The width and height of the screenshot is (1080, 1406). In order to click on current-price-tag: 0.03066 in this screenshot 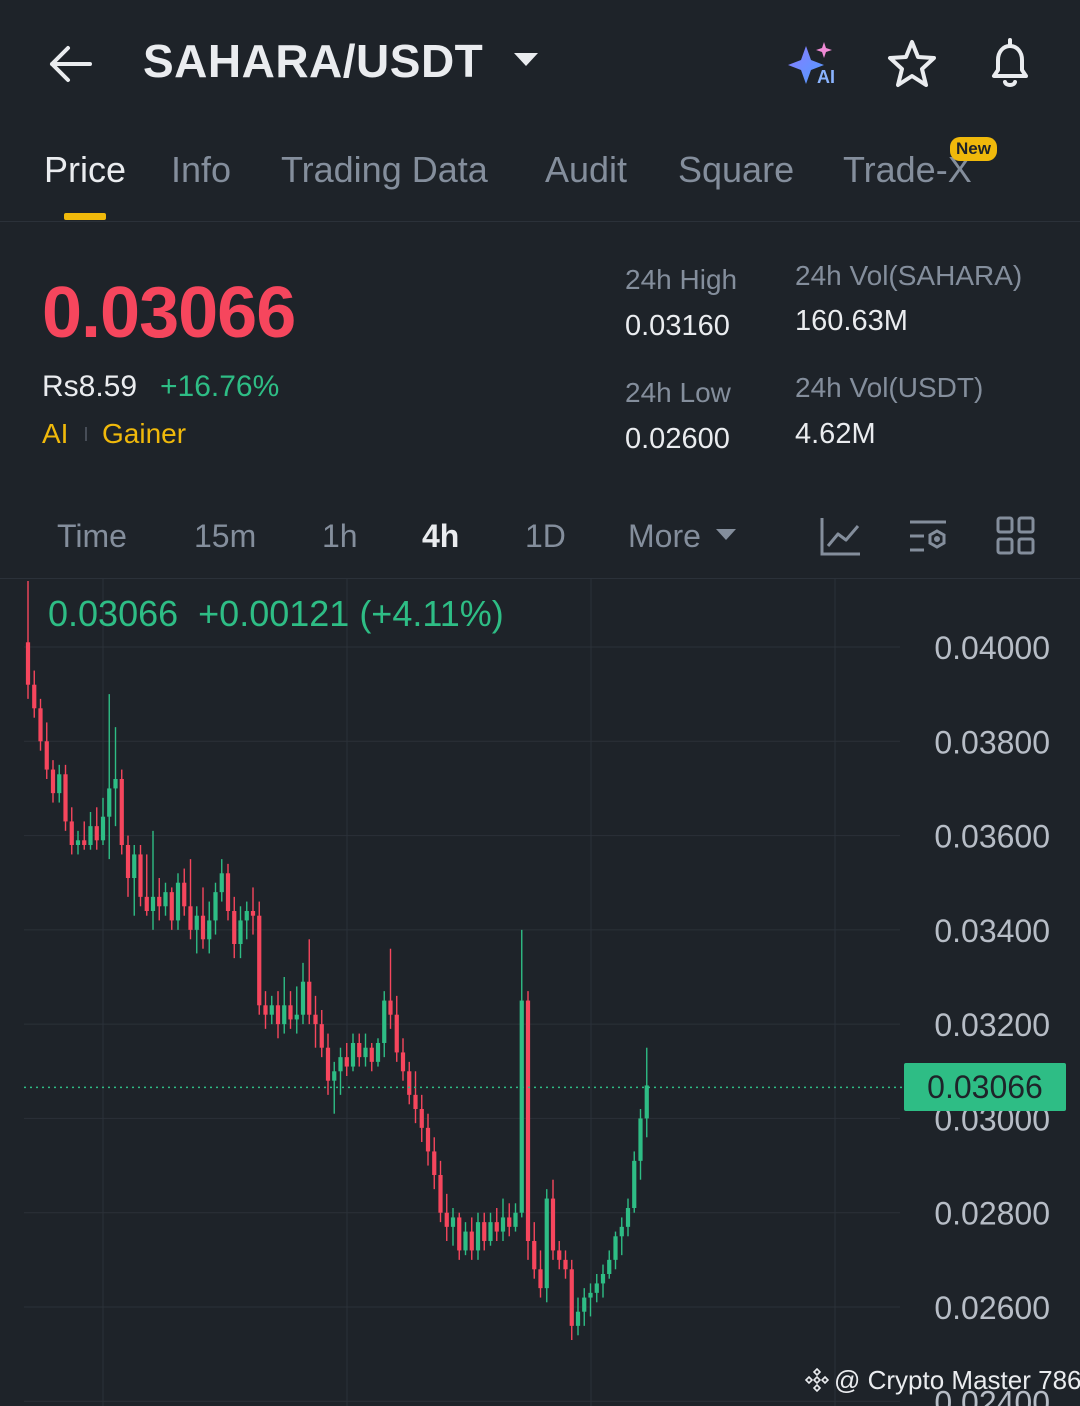, I will do `click(985, 1087)`.